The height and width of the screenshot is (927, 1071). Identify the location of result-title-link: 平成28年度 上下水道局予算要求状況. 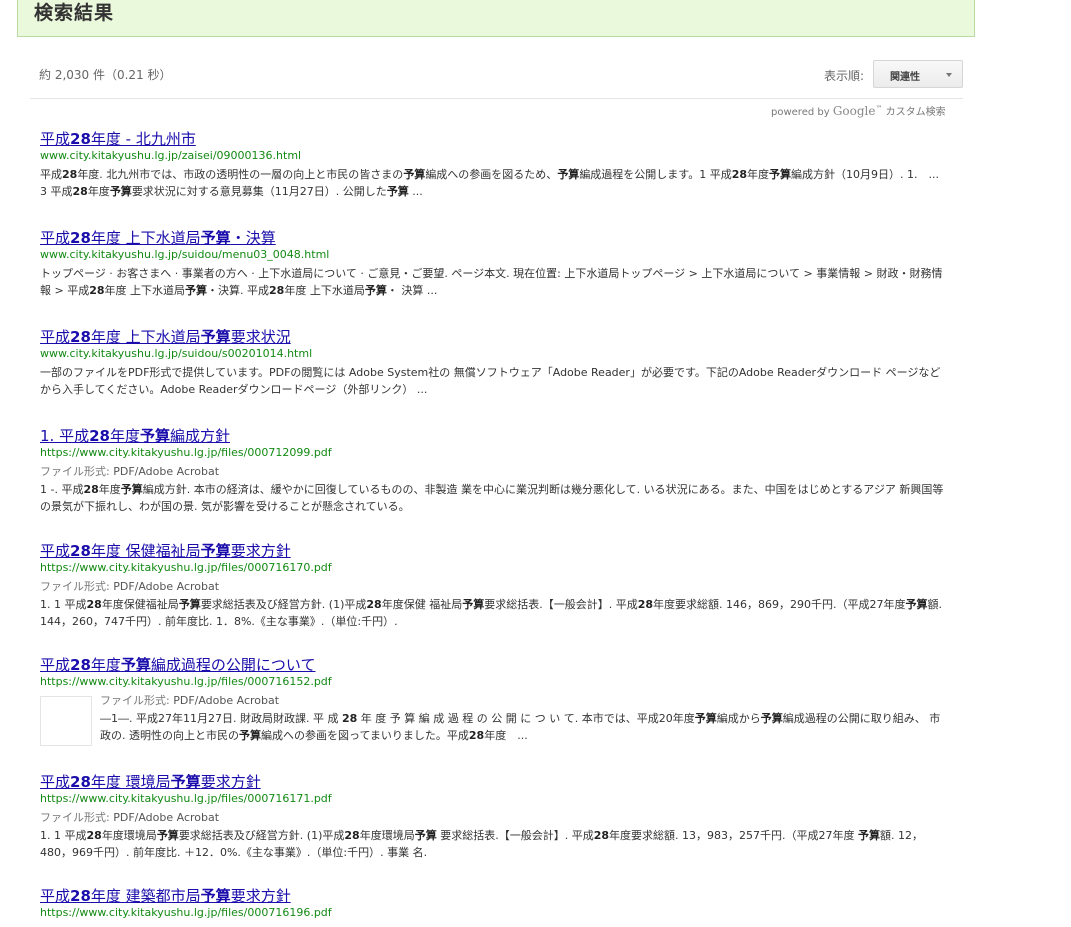
(492, 337).